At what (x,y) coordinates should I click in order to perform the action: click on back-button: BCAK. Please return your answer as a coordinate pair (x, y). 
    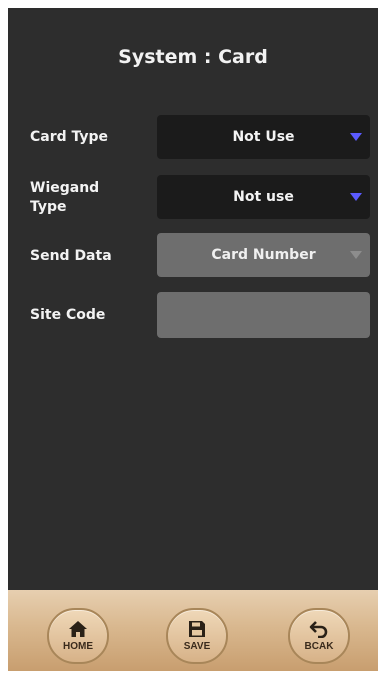
    Looking at the image, I should click on (319, 636).